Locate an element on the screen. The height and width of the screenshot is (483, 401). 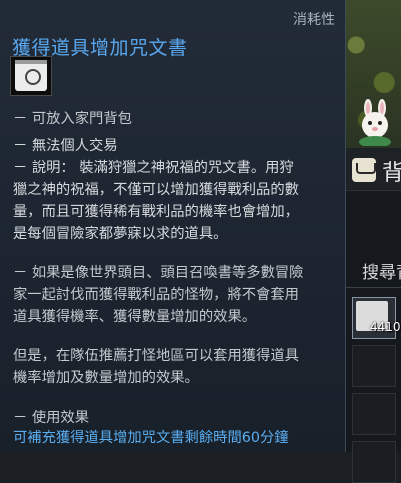
inventory-search-field: 搜尋背 is located at coordinates (381, 270).